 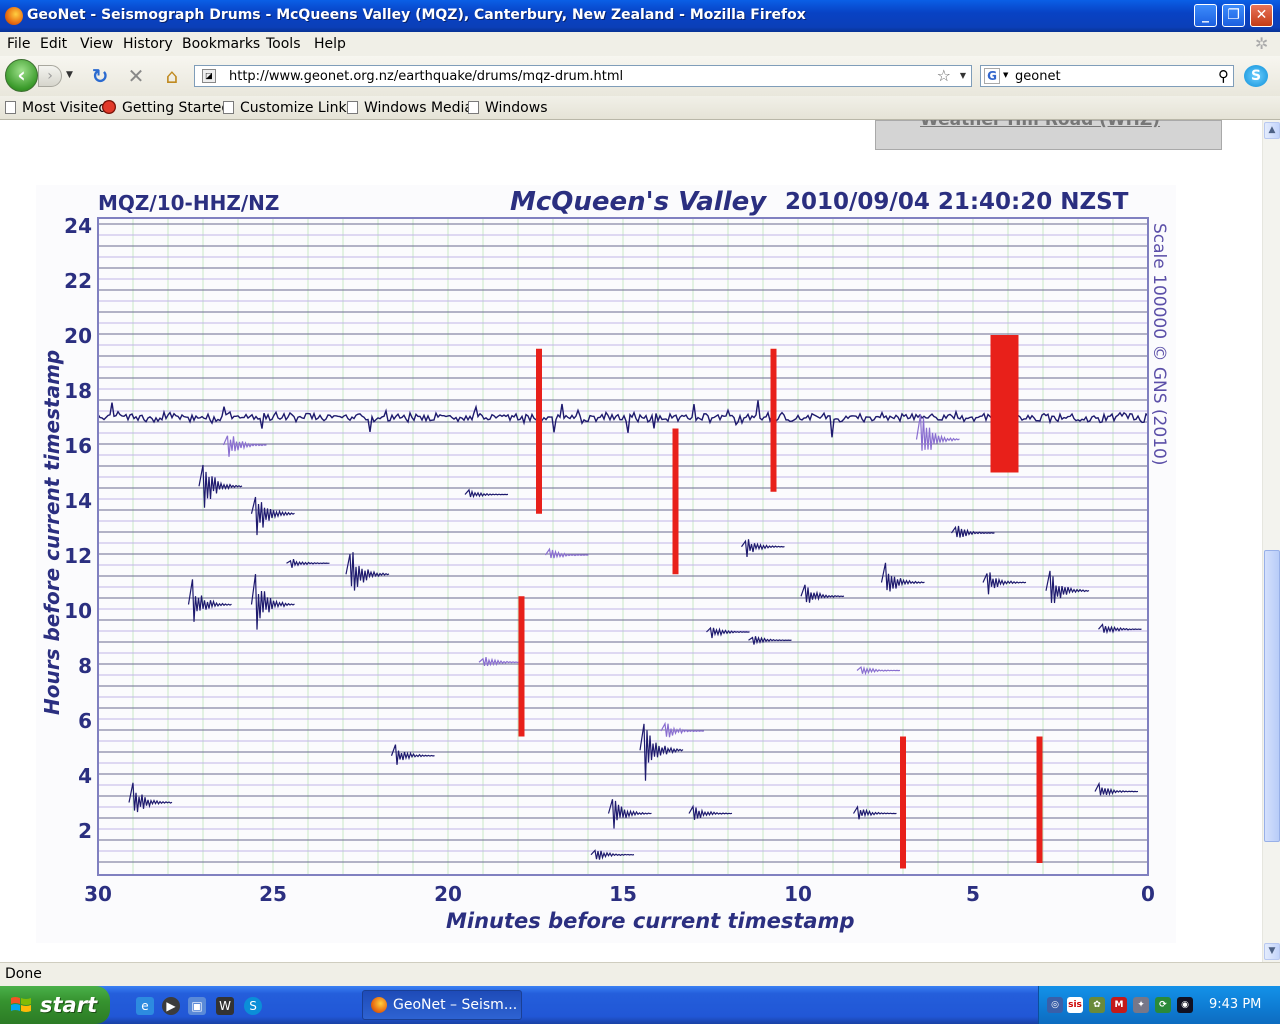 I want to click on maximize-button: ❐, so click(x=1233, y=15).